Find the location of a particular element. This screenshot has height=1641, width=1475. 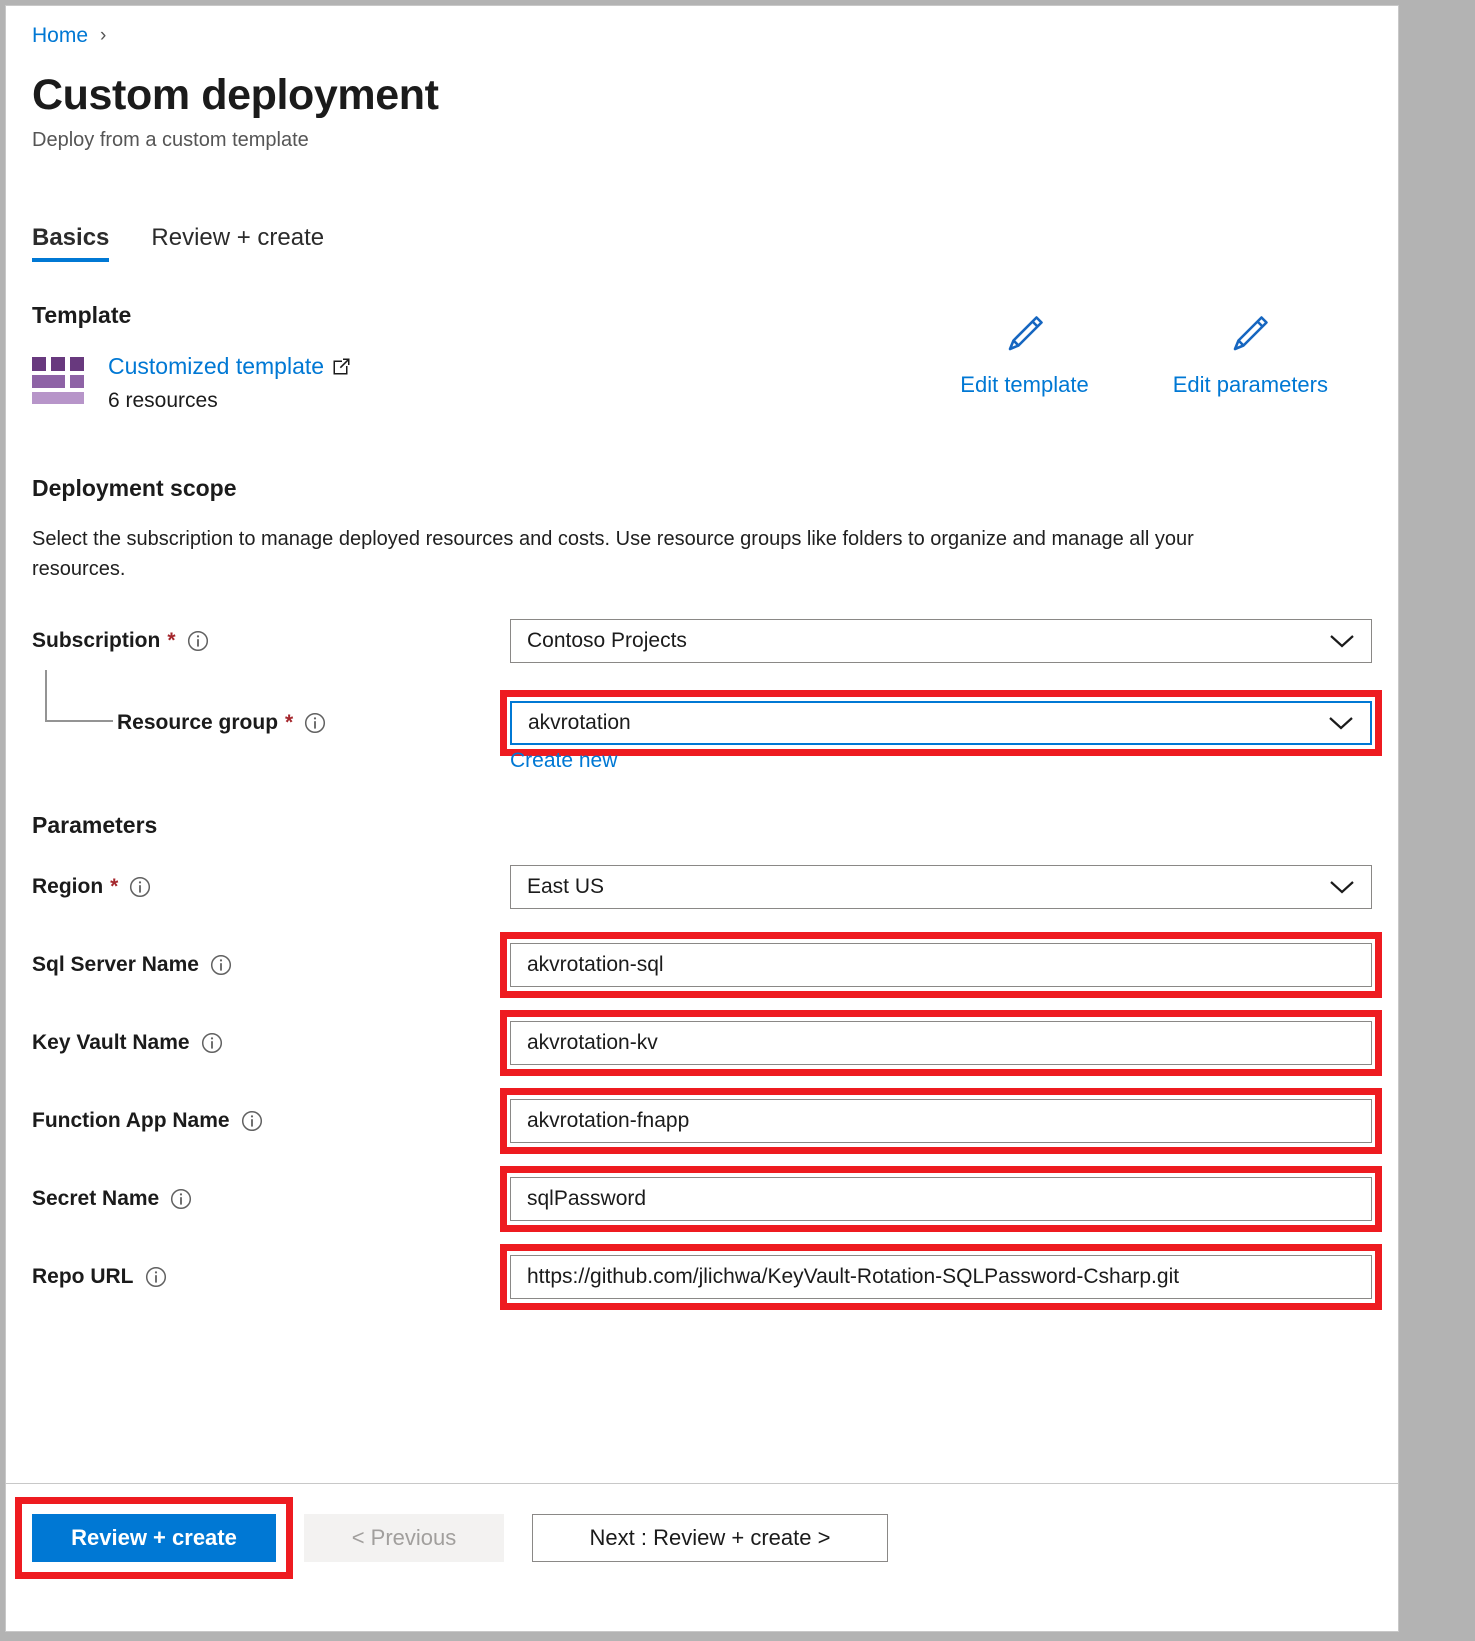

function-app-name-label-cell: Function App Name is located at coordinates (271, 1121).